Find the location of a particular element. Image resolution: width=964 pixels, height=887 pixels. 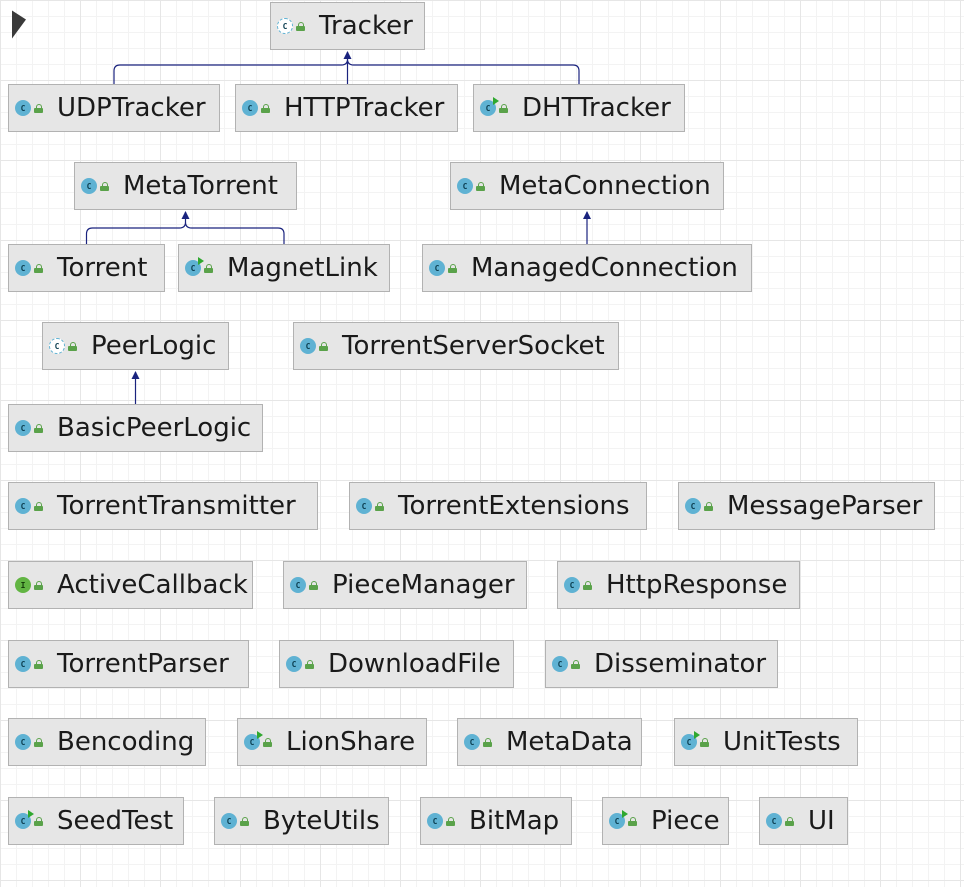

class-name-label: UI is located at coordinates (821, 821).